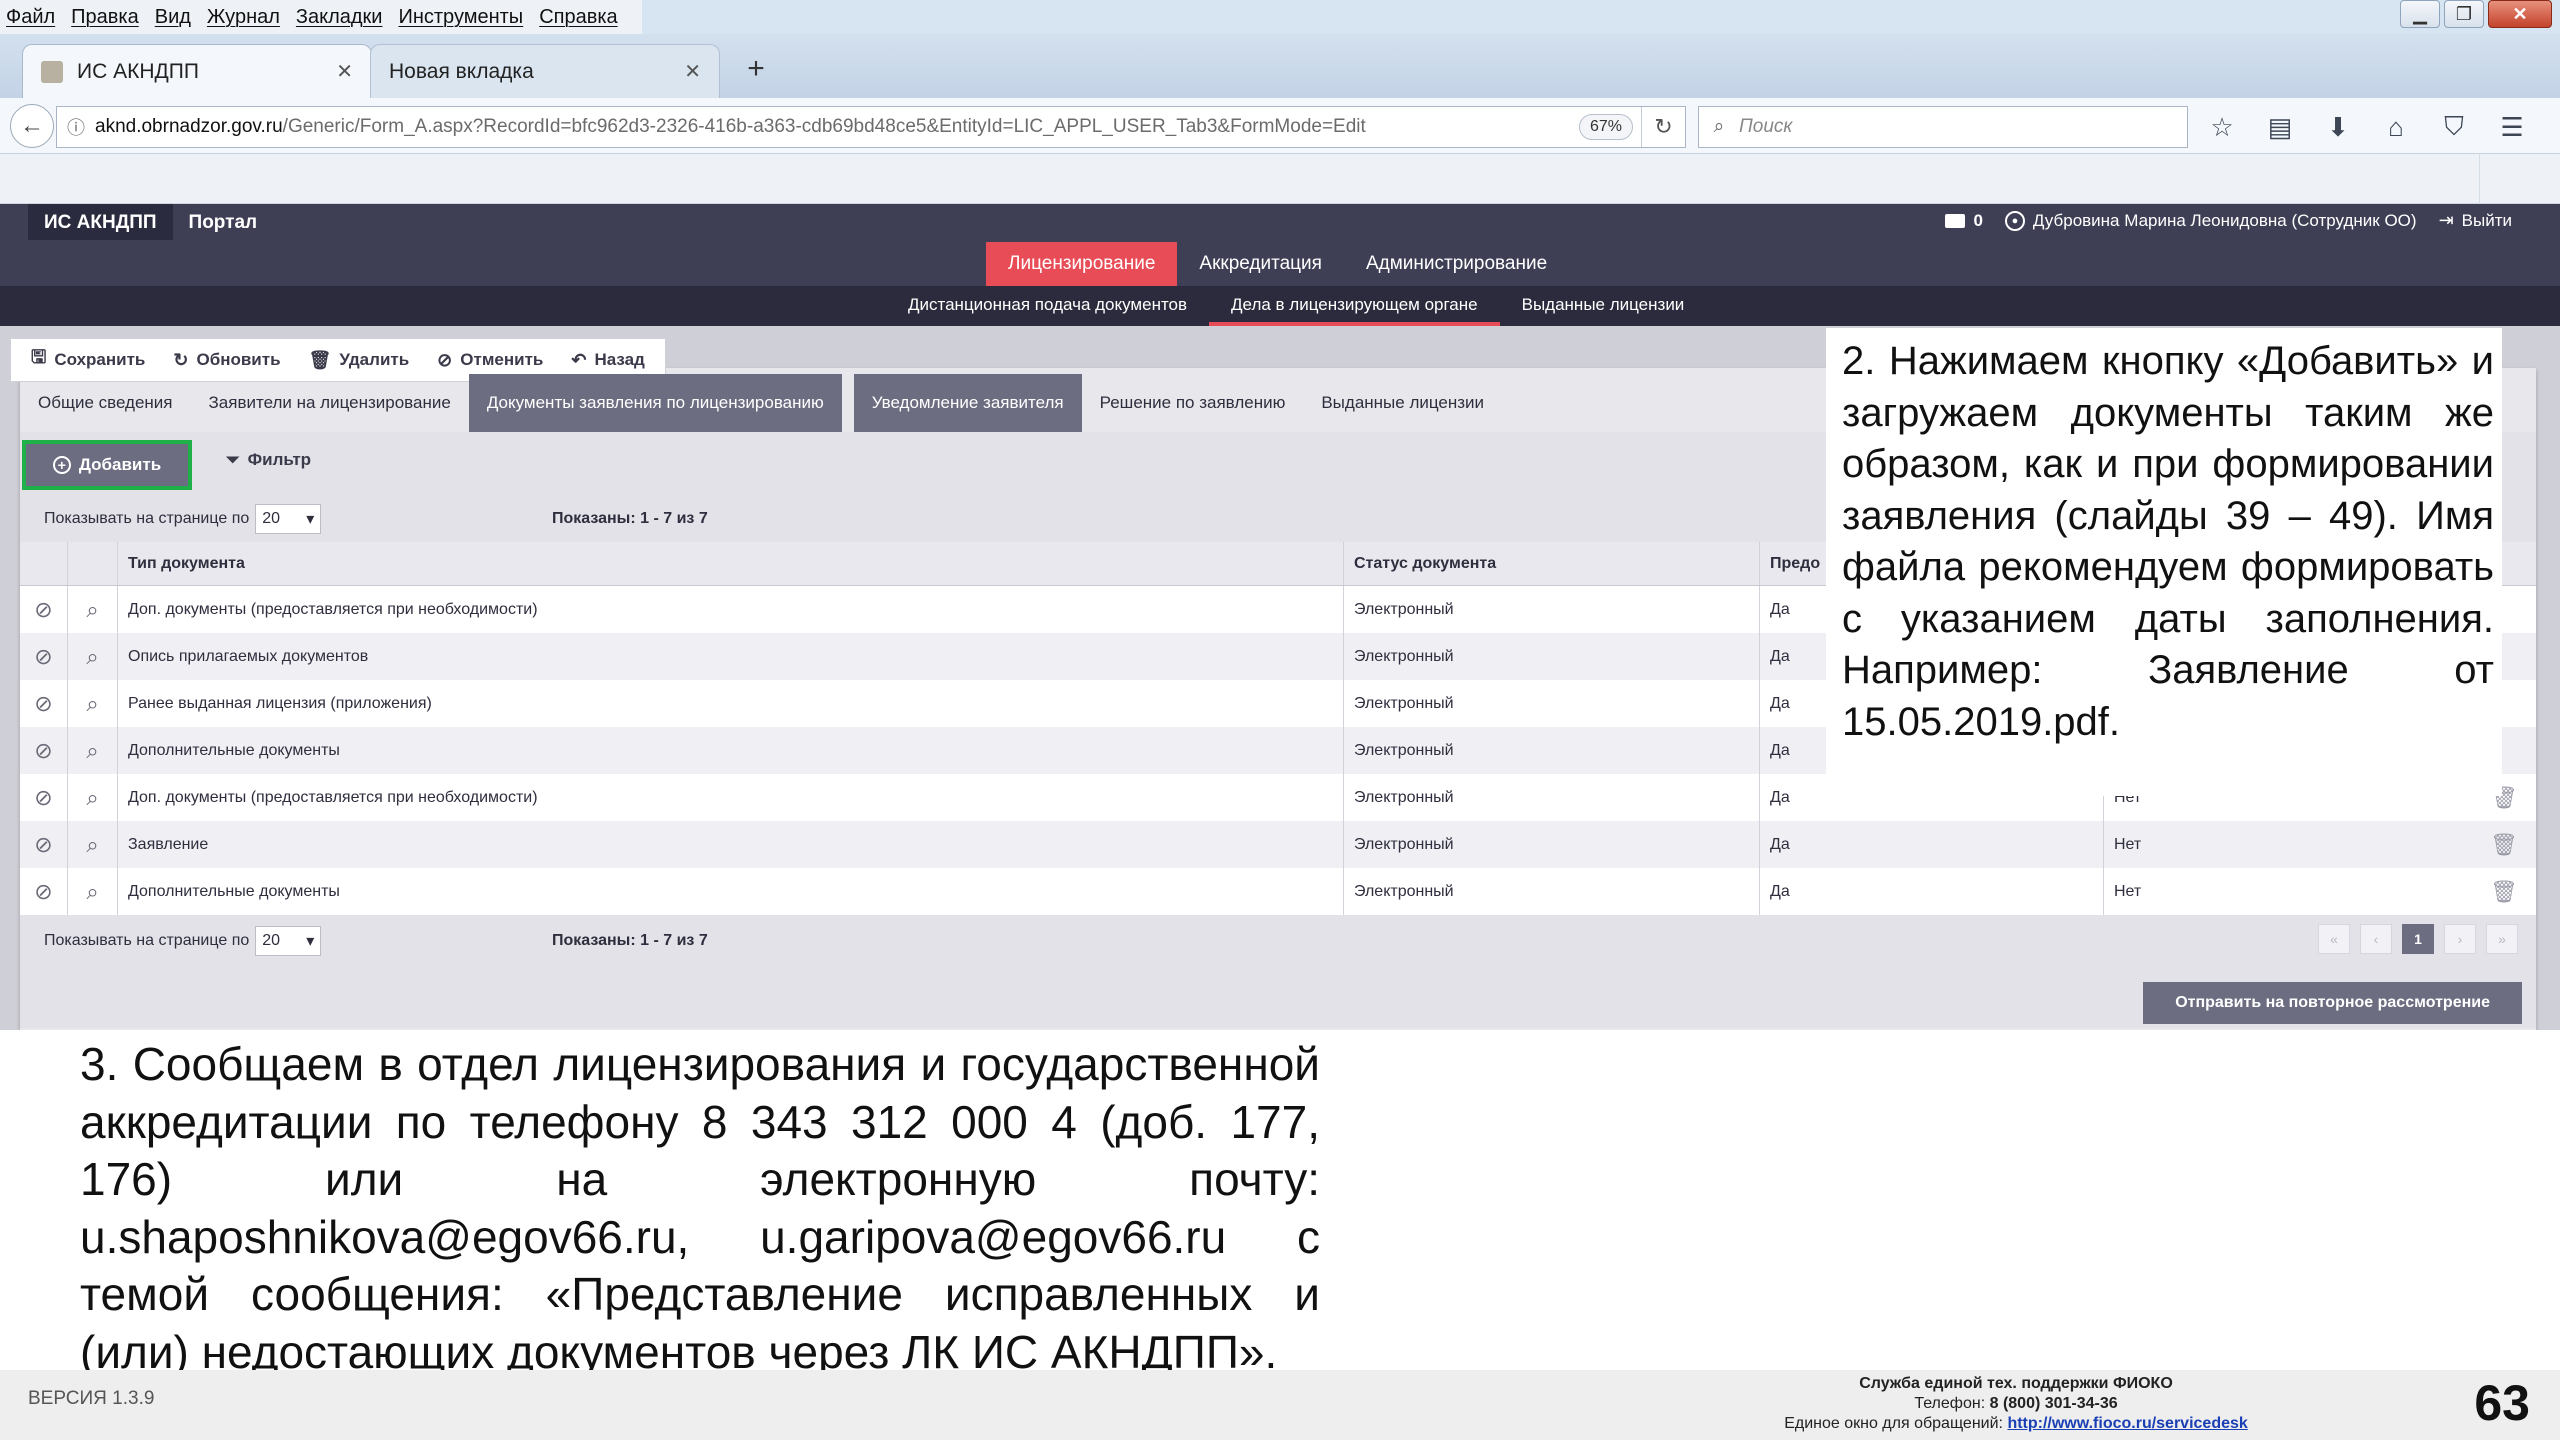 The width and height of the screenshot is (2560, 1440). I want to click on page-number: 1, so click(2418, 939).